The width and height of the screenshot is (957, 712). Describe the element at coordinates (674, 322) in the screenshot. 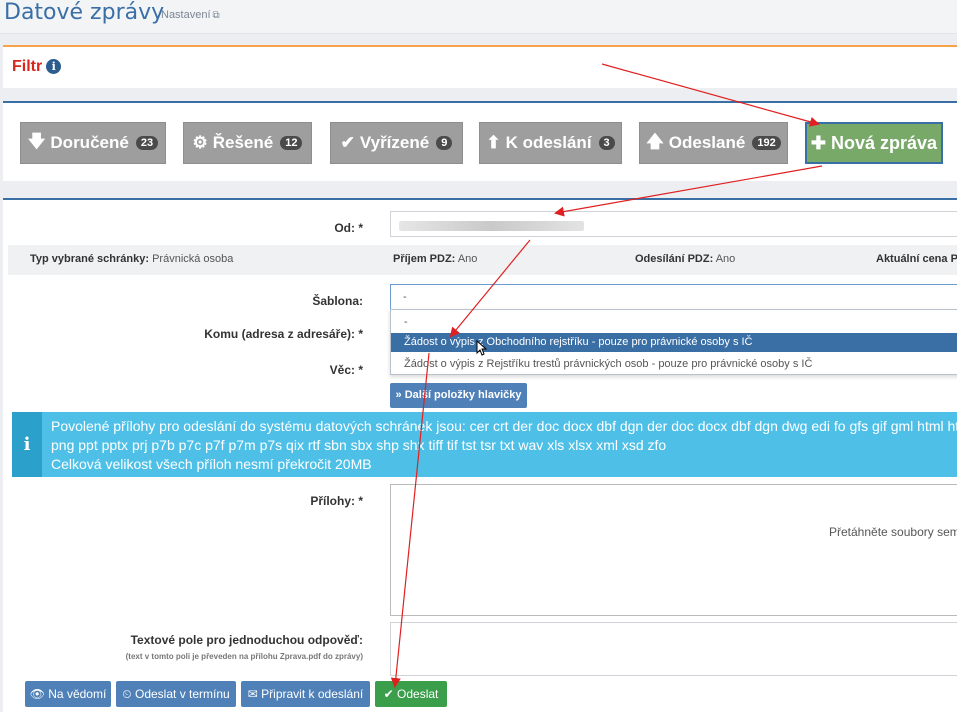

I see `template-option-empty: -` at that location.